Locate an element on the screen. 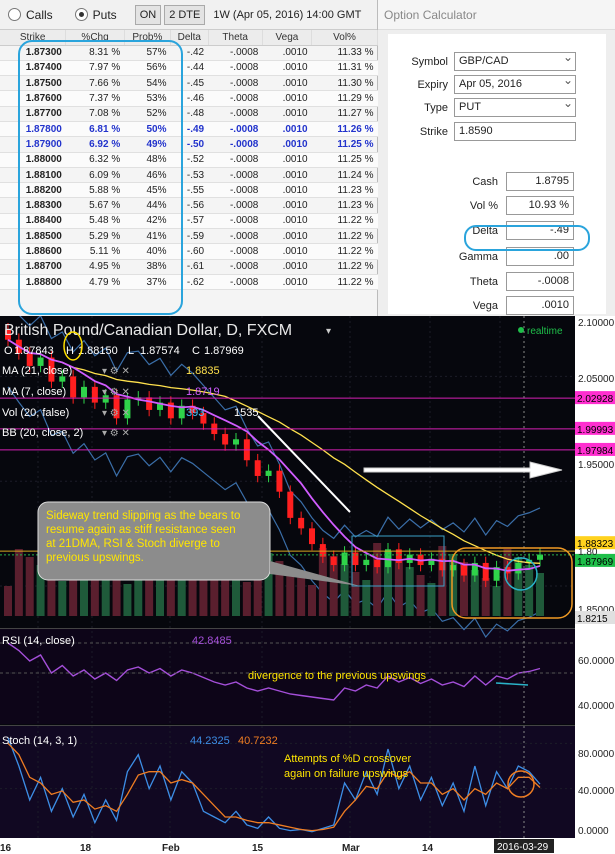 The height and width of the screenshot is (854, 615). table-row: 1.88000 6.32 % 48% -.52 -.0008.0010 11.25 % is located at coordinates (189, 160).